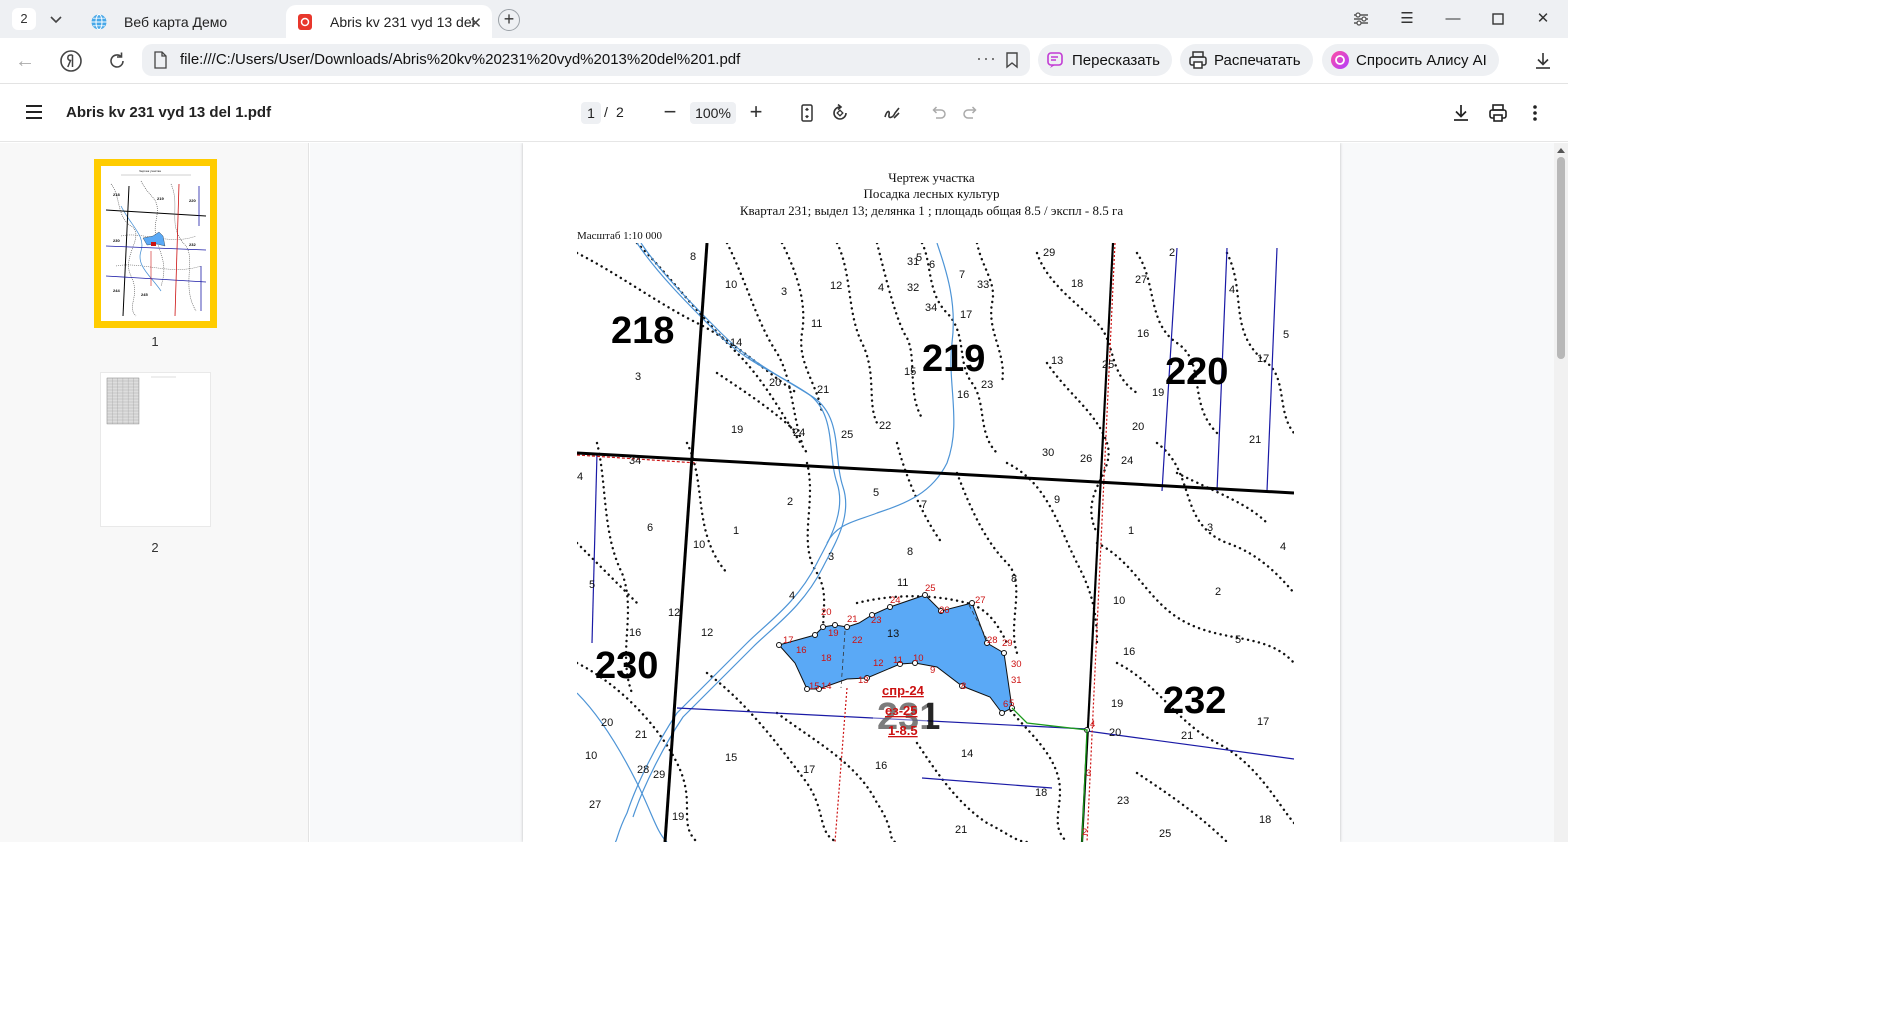 Image resolution: width=1904 pixels, height=1022 pixels. What do you see at coordinates (1005, 704) in the screenshot?
I see `svg-text: 6` at bounding box center [1005, 704].